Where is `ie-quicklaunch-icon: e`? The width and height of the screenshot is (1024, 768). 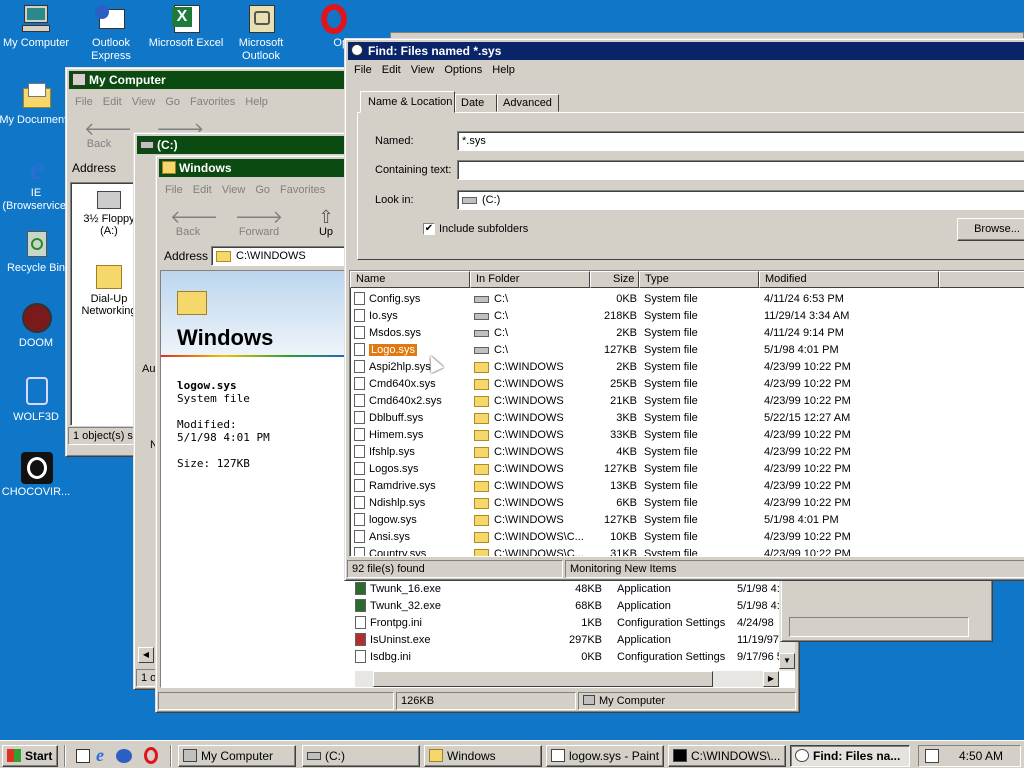 ie-quicklaunch-icon: e is located at coordinates (100, 755).